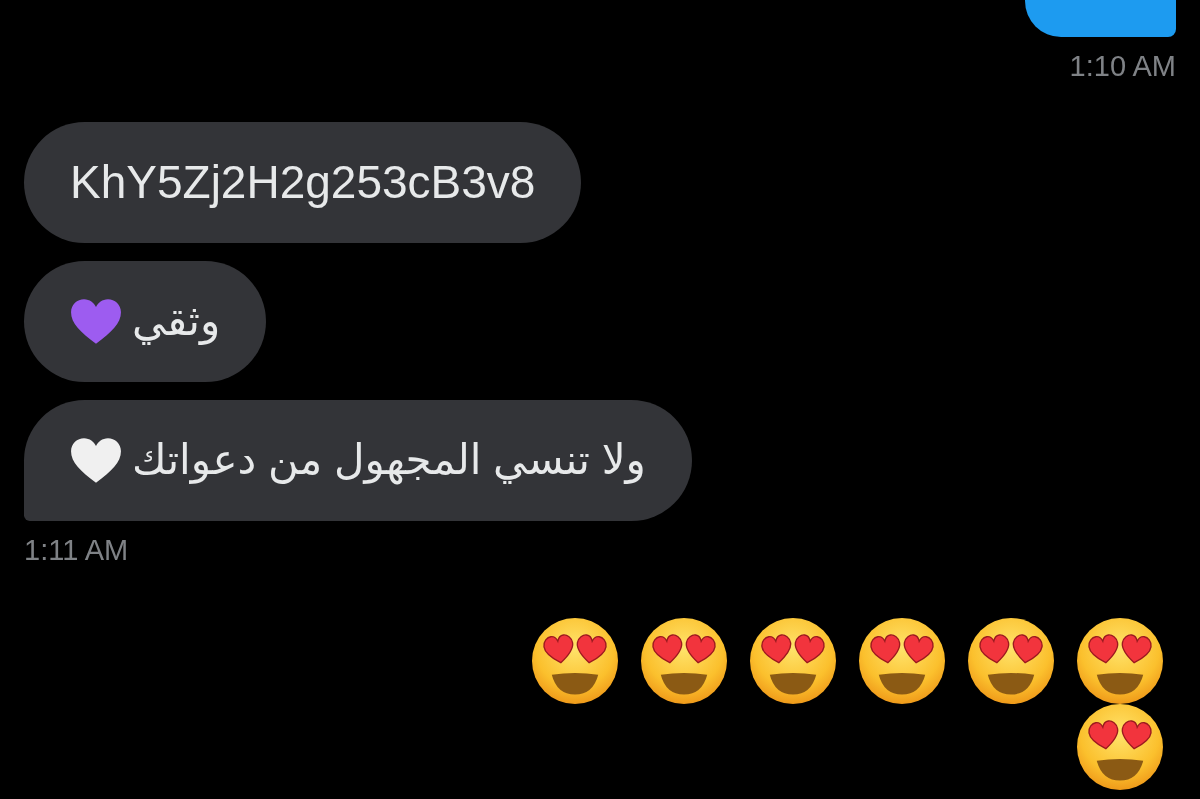 This screenshot has height=799, width=1200. What do you see at coordinates (1122, 66) in the screenshot?
I see `timestamp: 1:10 AM` at bounding box center [1122, 66].